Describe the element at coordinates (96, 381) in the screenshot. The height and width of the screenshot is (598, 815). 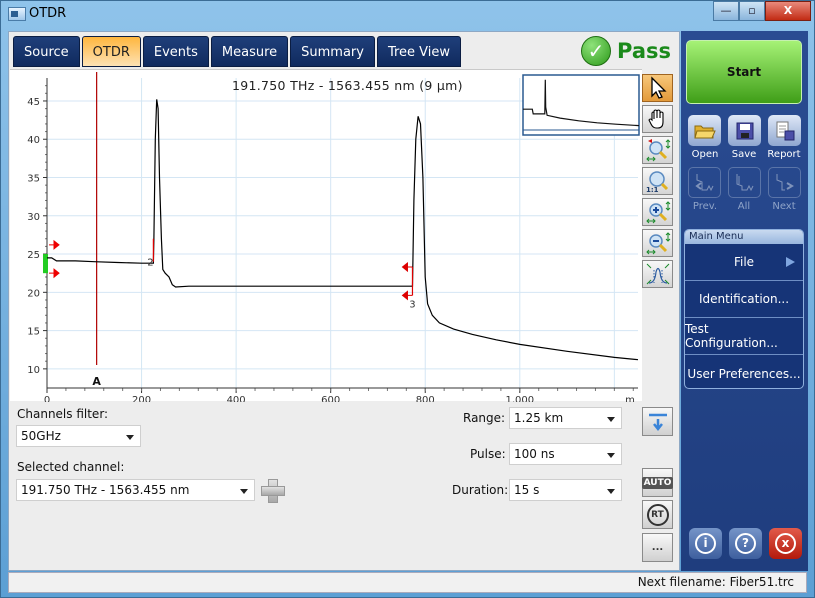
I see `cursor-a-label: A` at that location.